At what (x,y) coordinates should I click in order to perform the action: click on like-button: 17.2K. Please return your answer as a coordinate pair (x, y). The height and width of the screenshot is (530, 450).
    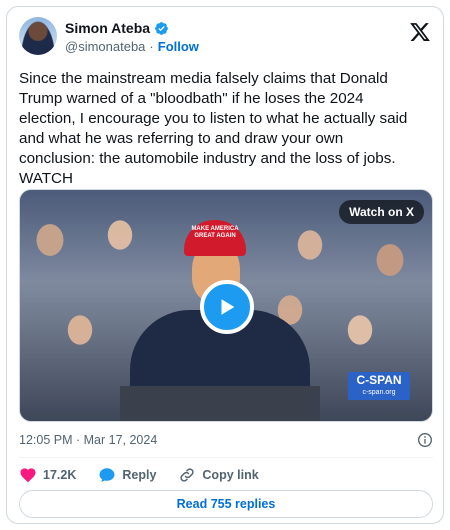
    Looking at the image, I should click on (47, 475).